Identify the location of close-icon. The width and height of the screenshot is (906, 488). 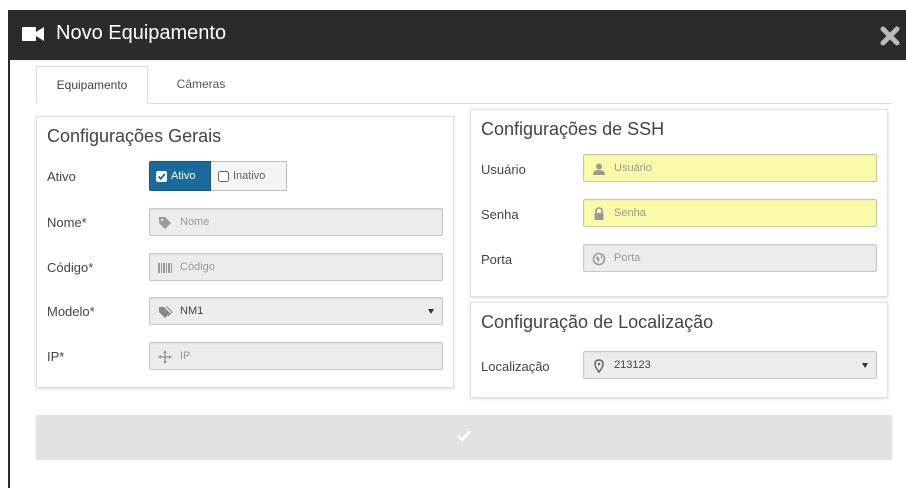
(890, 36).